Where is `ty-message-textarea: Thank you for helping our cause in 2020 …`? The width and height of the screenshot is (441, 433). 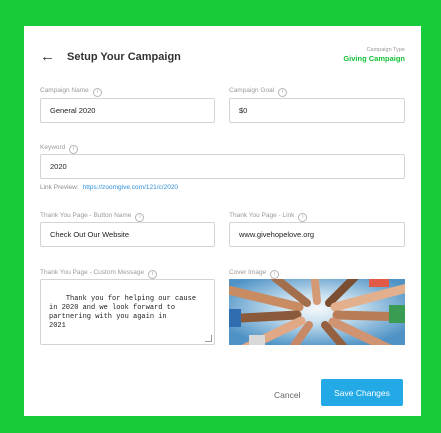 ty-message-textarea: Thank you for helping our cause in 2020 … is located at coordinates (127, 312).